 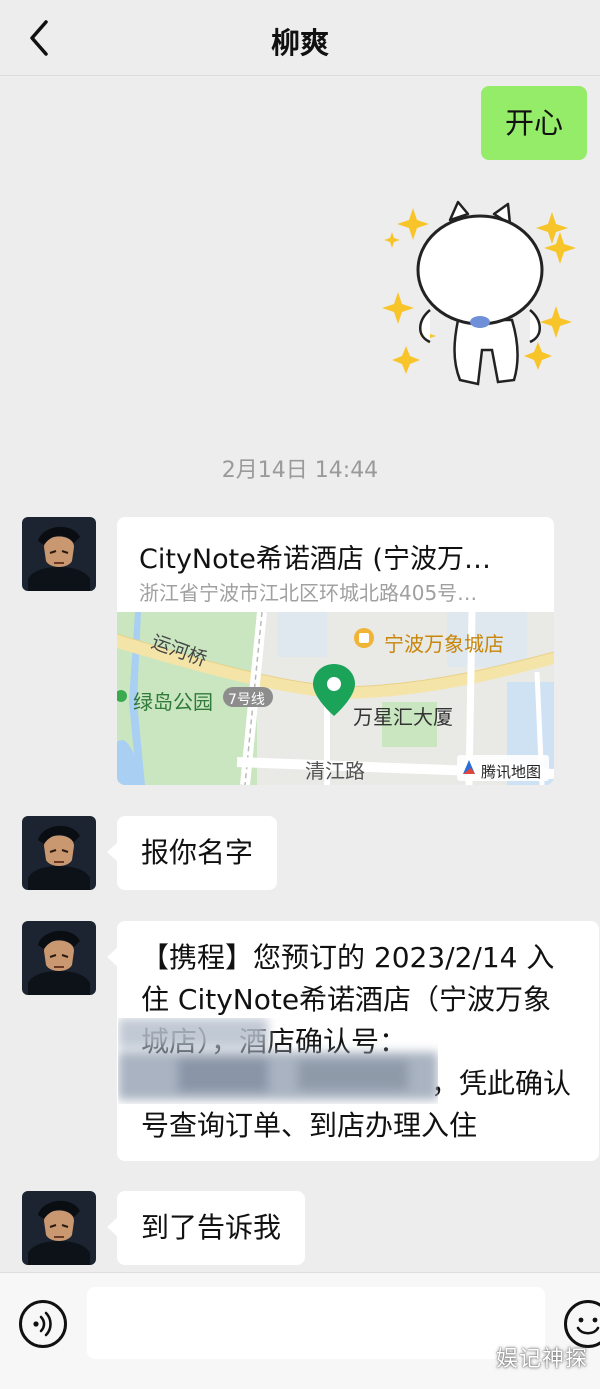 I want to click on received-message-bubble: 报你名字, so click(x=192, y=853).